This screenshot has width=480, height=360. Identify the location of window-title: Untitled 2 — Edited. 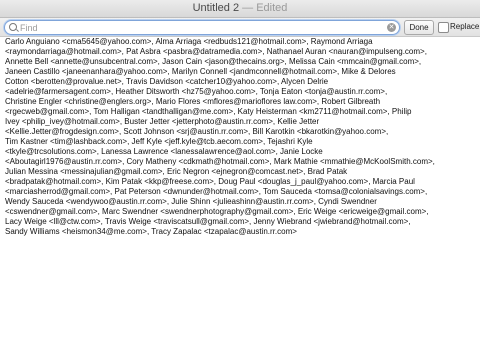
(240, 8).